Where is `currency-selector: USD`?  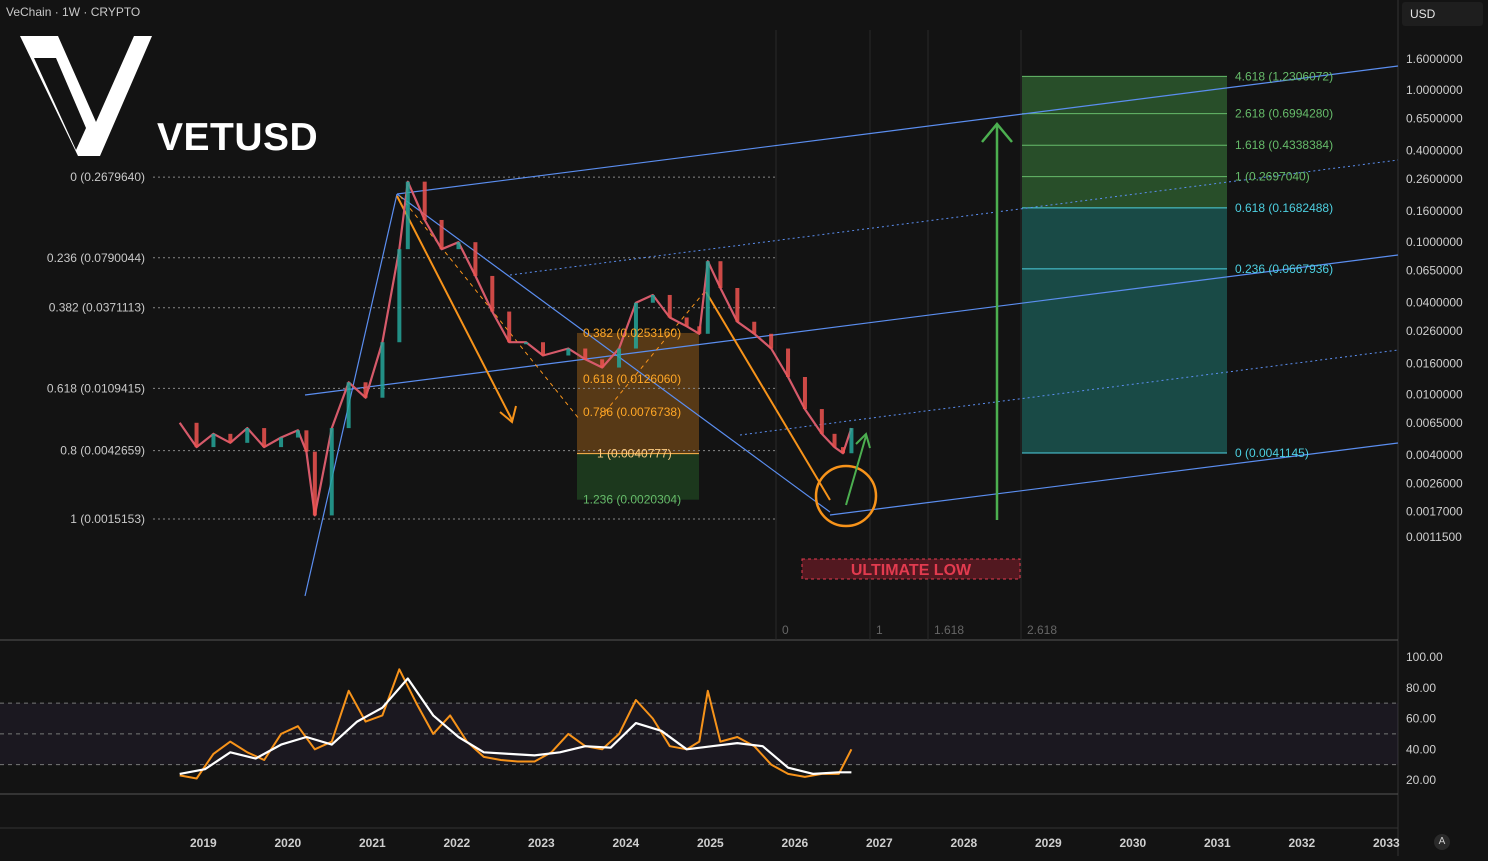 currency-selector: USD is located at coordinates (1442, 14).